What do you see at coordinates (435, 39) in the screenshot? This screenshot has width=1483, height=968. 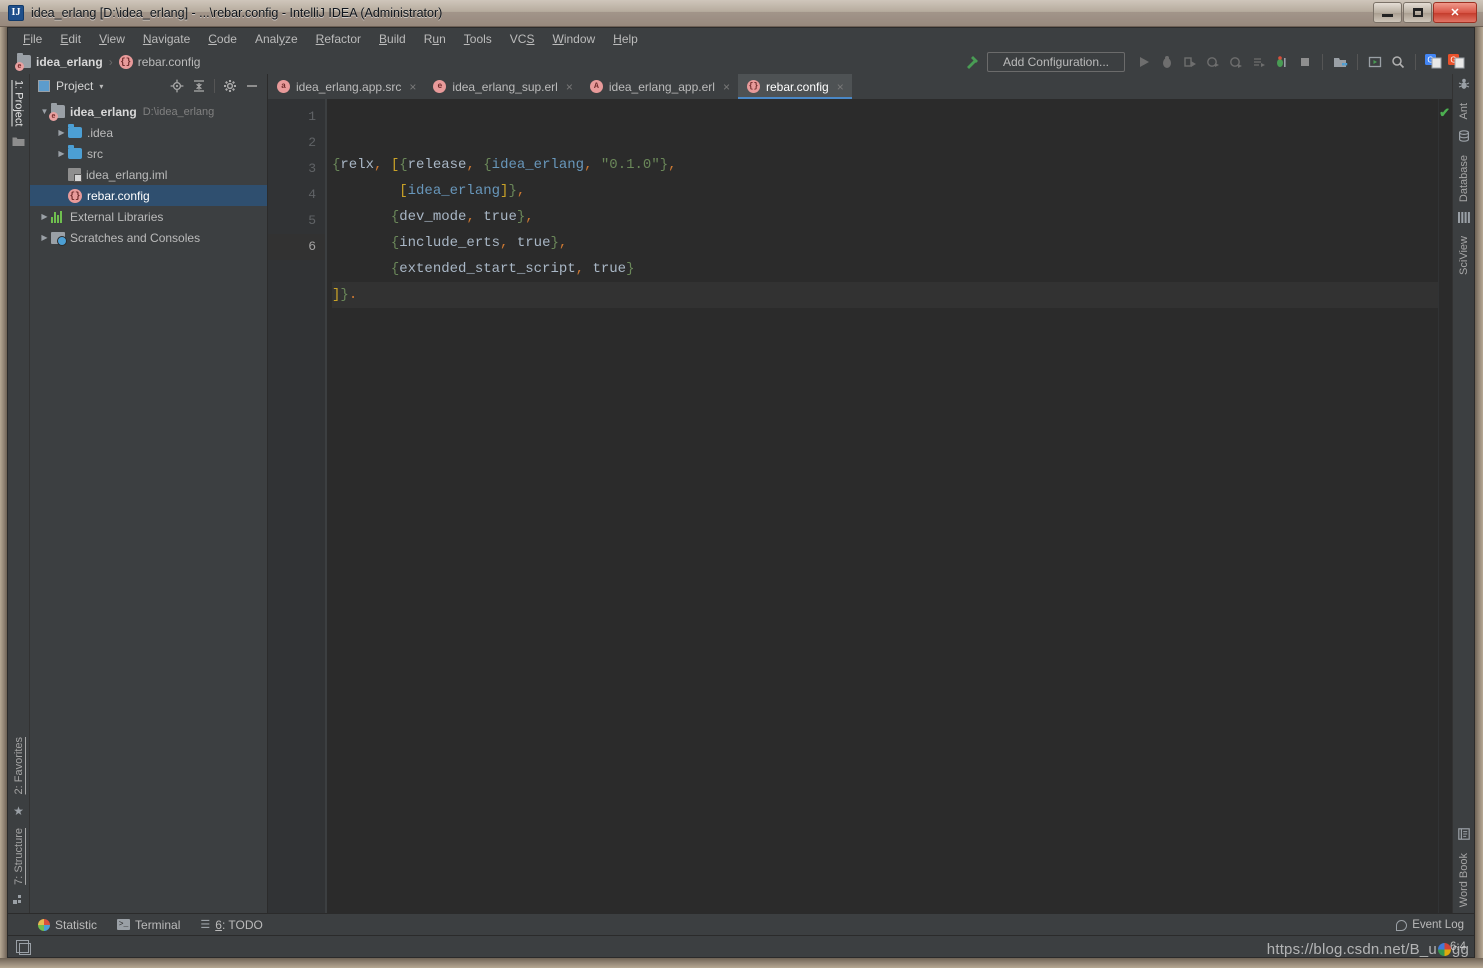 I see `menu-item-run: Run` at bounding box center [435, 39].